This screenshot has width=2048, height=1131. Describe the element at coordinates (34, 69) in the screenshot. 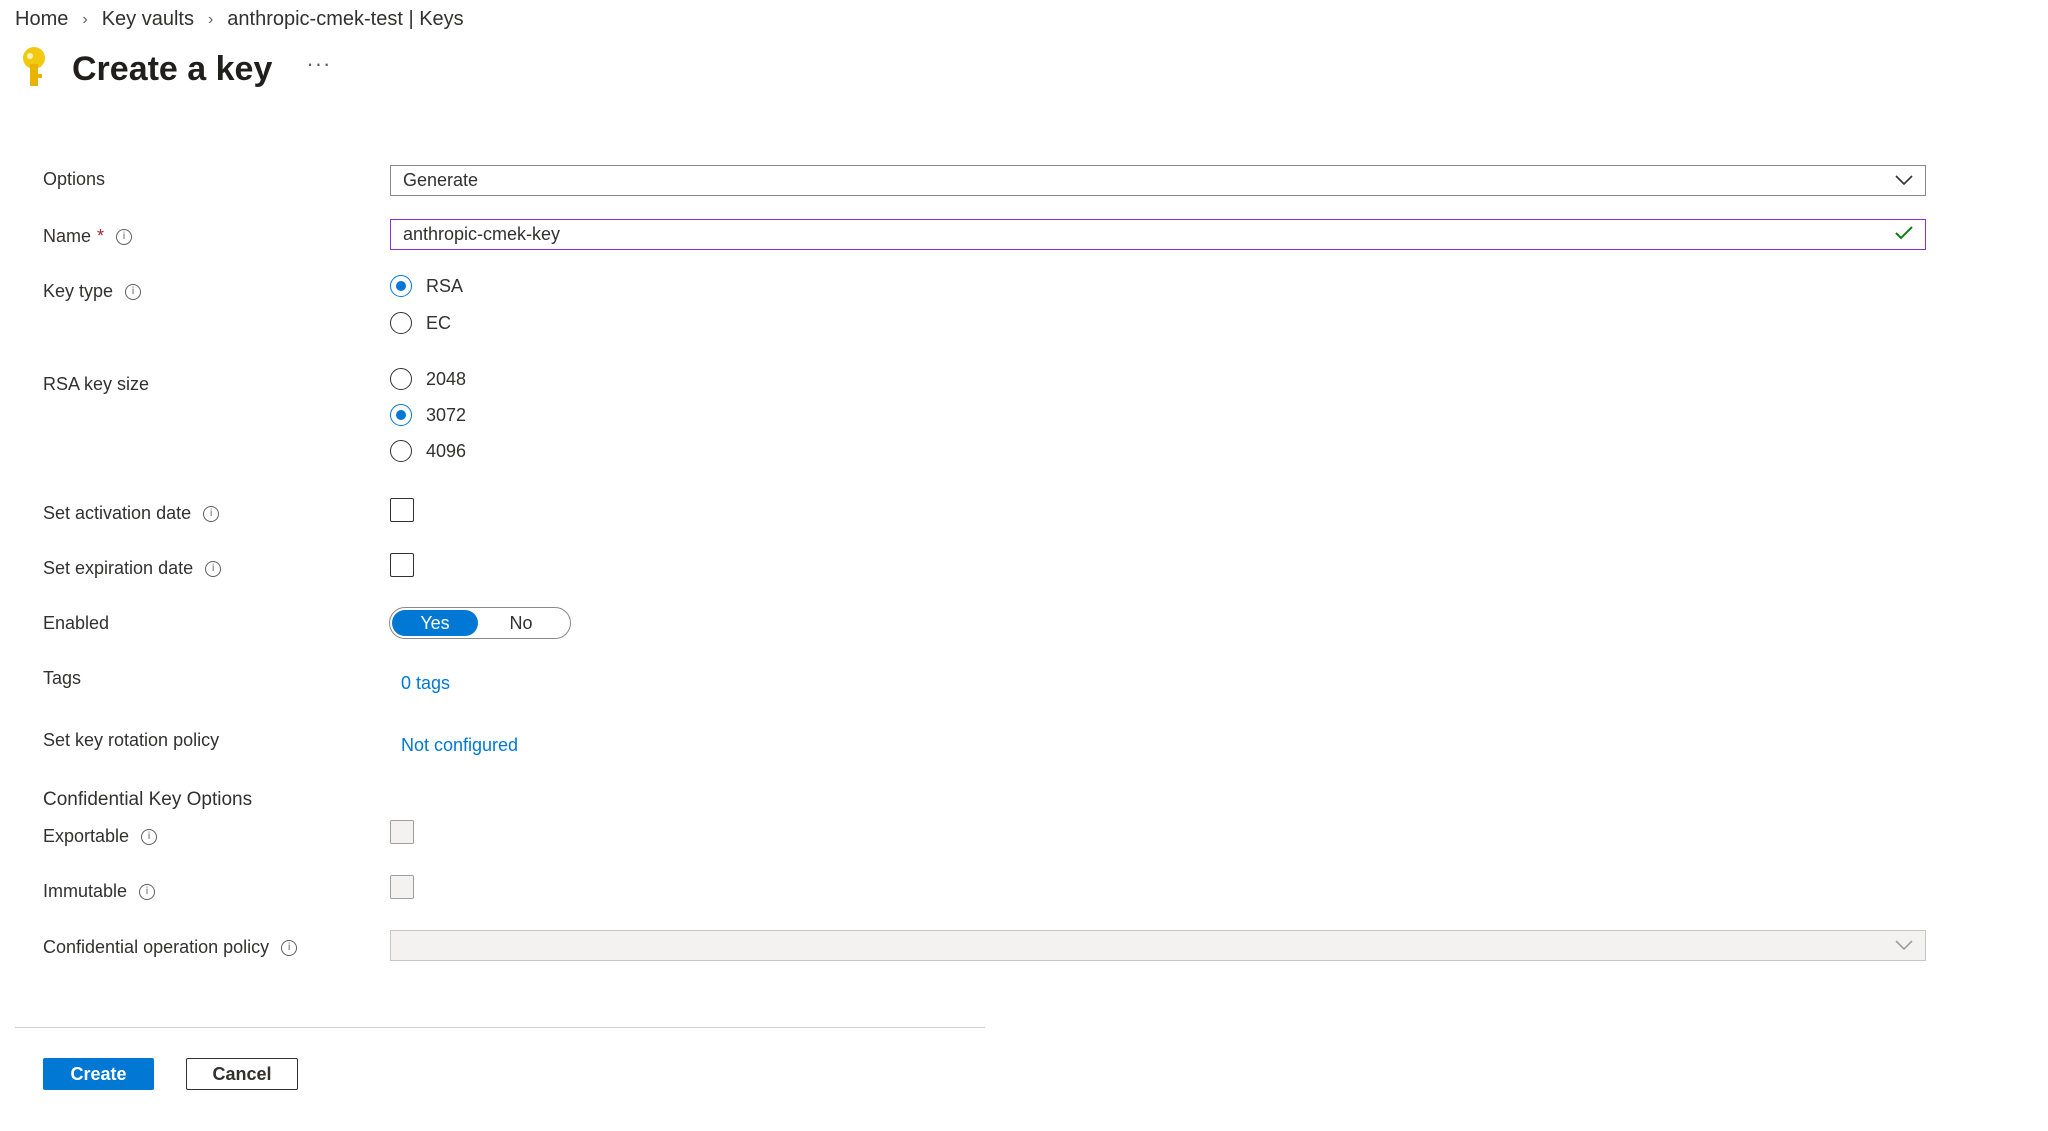

I see `key-icon` at that location.